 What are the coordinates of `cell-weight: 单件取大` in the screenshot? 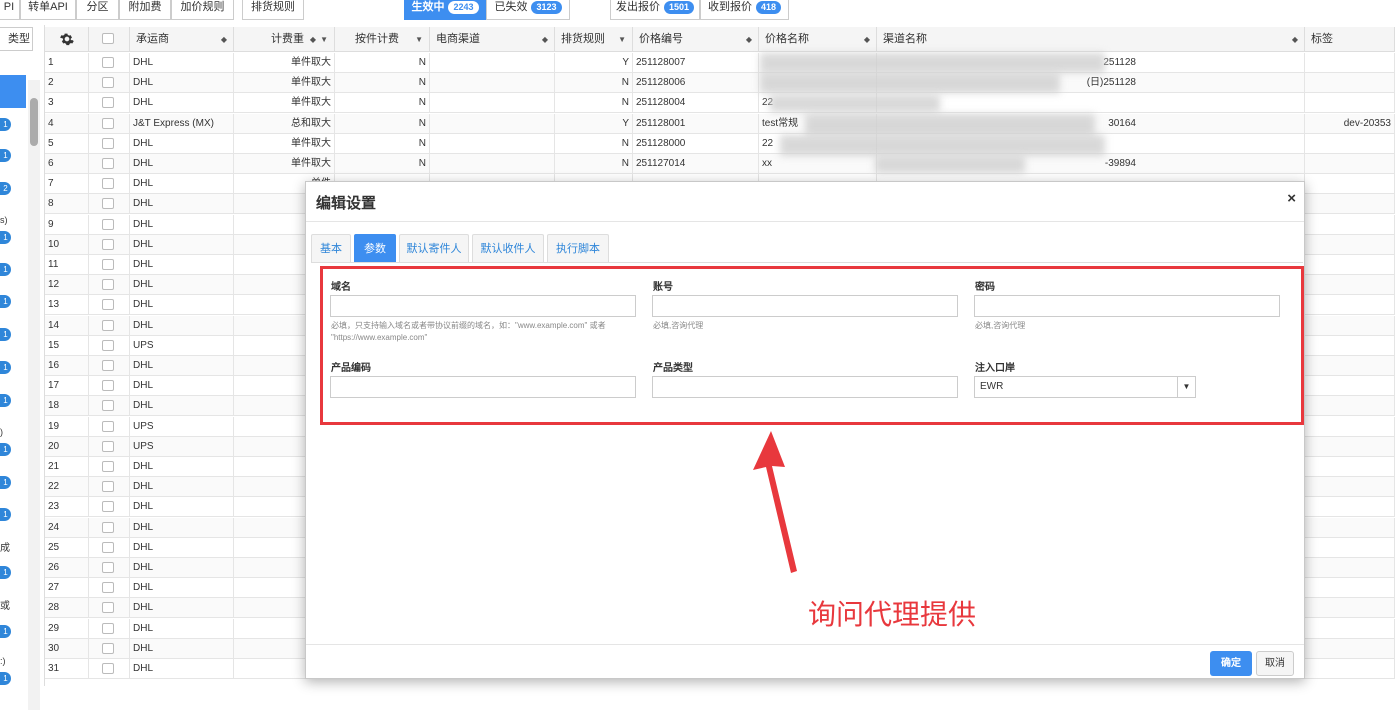 It's located at (284, 143).